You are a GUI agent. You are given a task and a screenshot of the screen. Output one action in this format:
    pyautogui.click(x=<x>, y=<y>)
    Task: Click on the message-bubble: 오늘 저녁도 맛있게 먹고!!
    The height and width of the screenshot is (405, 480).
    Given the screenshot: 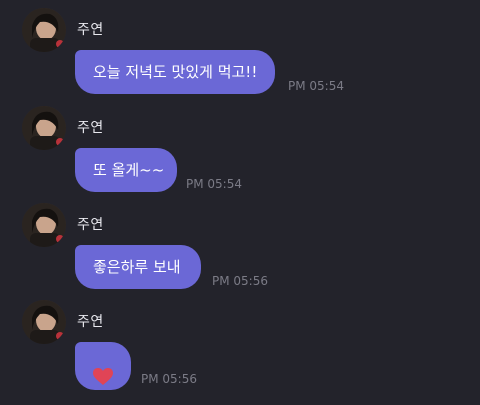 What is the action you would take?
    pyautogui.click(x=175, y=72)
    